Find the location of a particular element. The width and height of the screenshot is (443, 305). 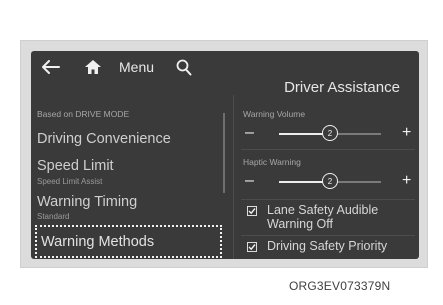

arrow-left-icon is located at coordinates (51, 67).